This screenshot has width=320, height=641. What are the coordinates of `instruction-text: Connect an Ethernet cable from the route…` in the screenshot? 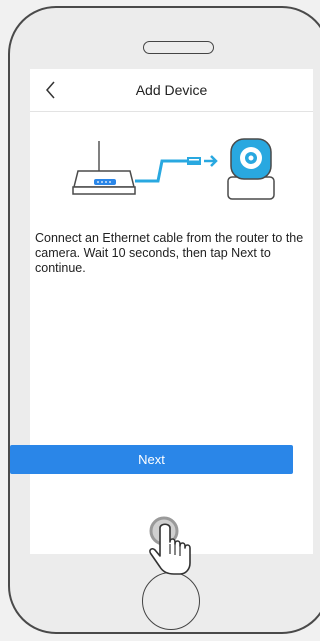 It's located at (169, 253).